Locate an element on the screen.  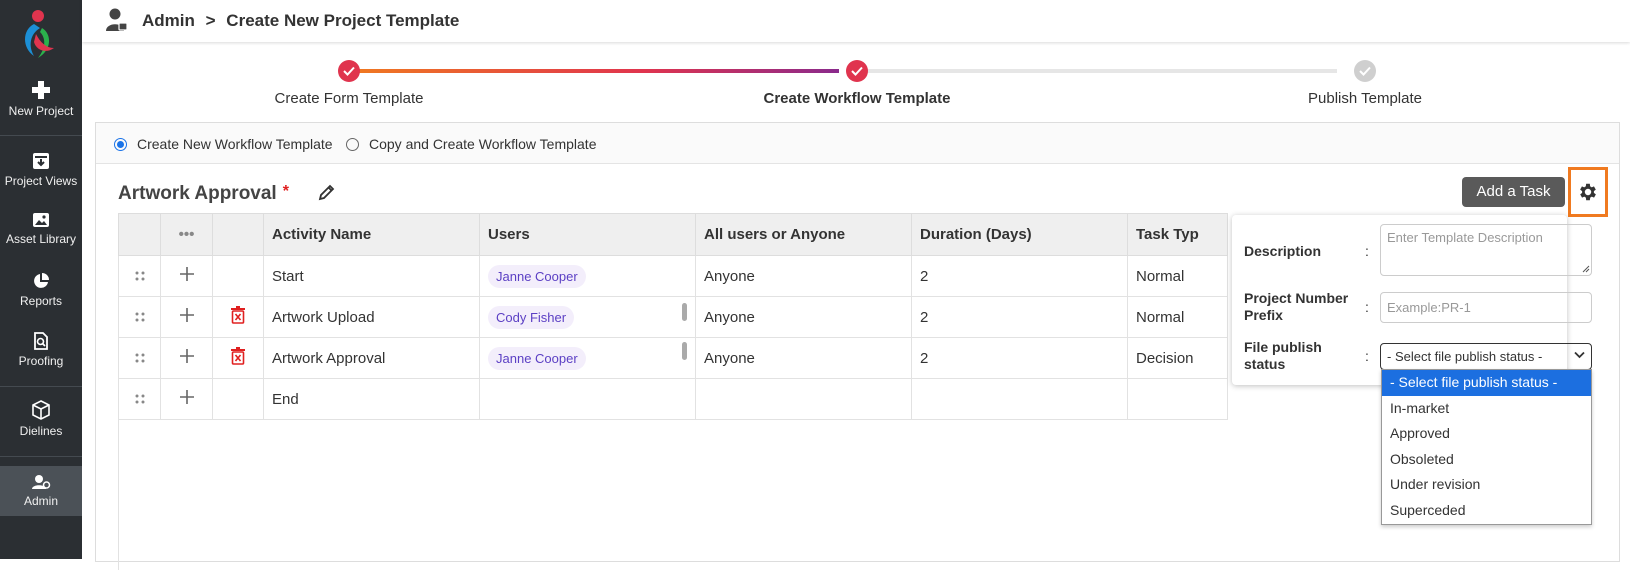
template-title-text: Artwork Approval is located at coordinates (197, 193).